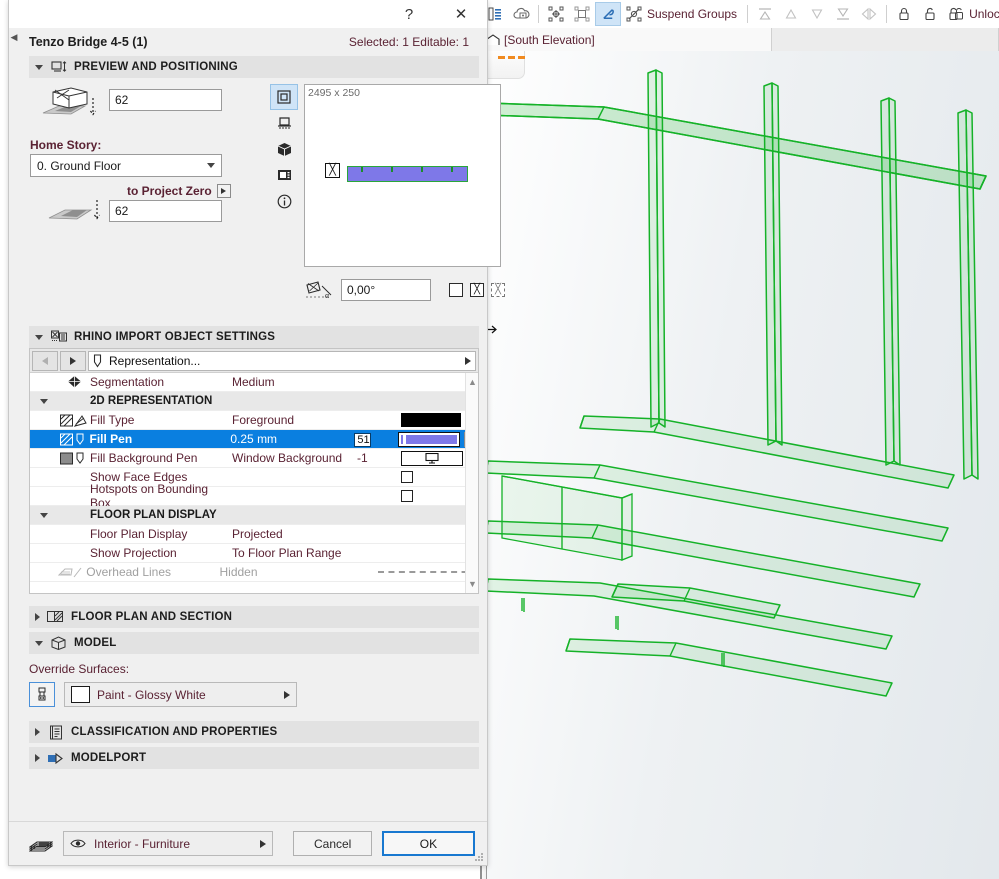 The image size is (999, 879). Describe the element at coordinates (254, 420) in the screenshot. I see `table-row: Fill Type Foreground` at that location.